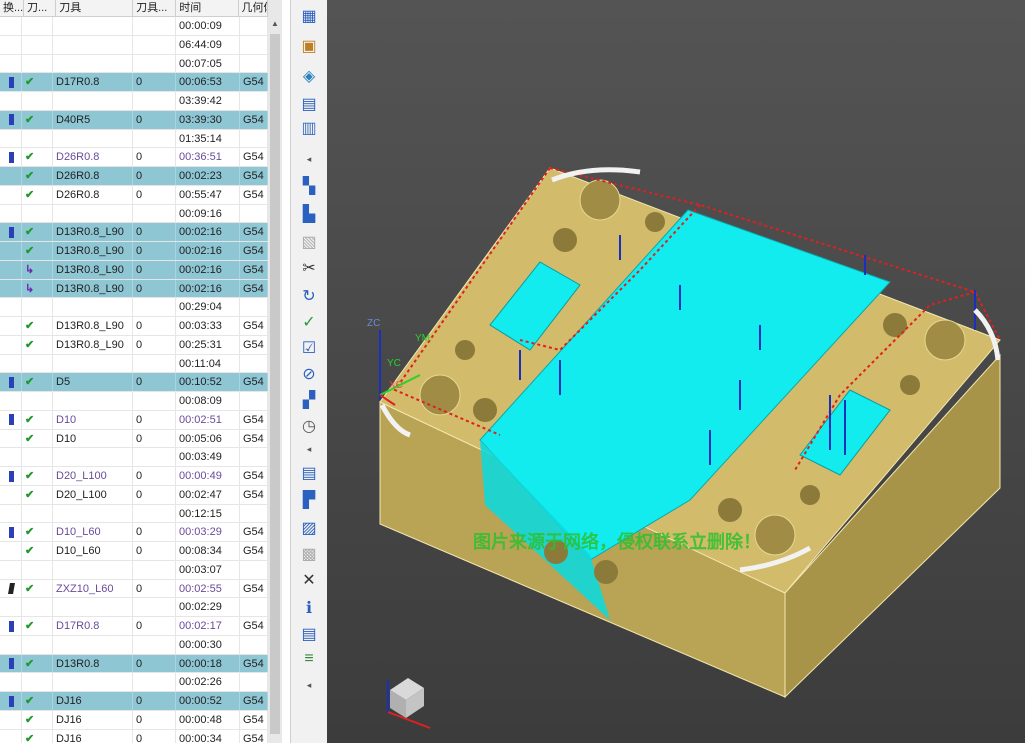 This screenshot has width=1025, height=743. I want to click on tool-path-edit-icon: ▚, so click(309, 187).